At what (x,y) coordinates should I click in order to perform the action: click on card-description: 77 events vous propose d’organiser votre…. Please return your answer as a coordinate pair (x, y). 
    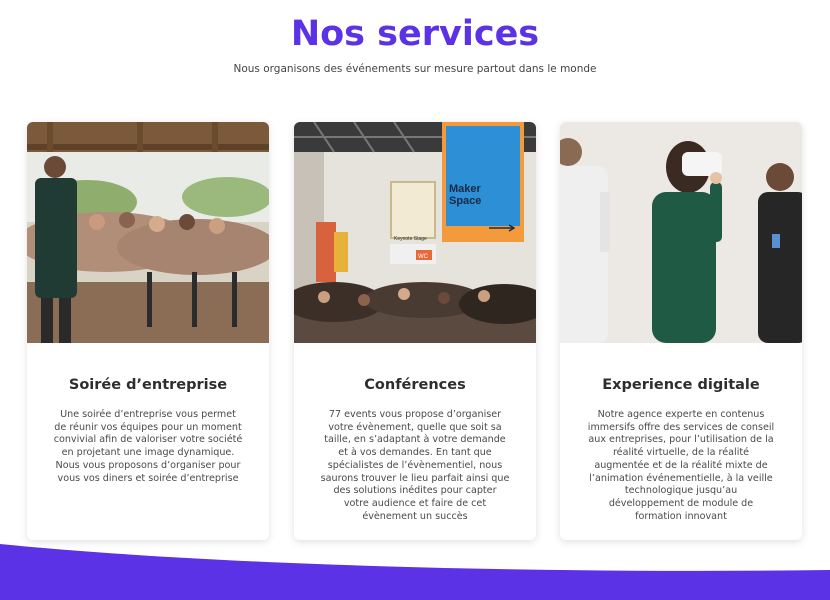
    Looking at the image, I should click on (415, 465).